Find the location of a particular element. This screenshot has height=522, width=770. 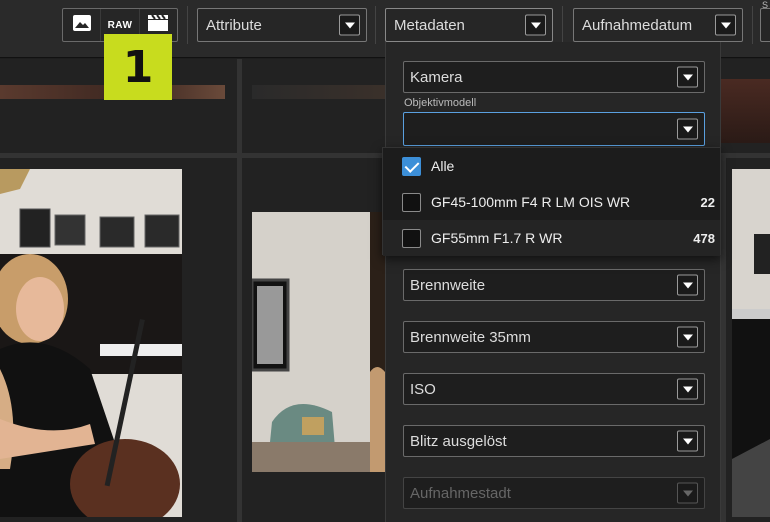

photo-room is located at coordinates (318, 342).